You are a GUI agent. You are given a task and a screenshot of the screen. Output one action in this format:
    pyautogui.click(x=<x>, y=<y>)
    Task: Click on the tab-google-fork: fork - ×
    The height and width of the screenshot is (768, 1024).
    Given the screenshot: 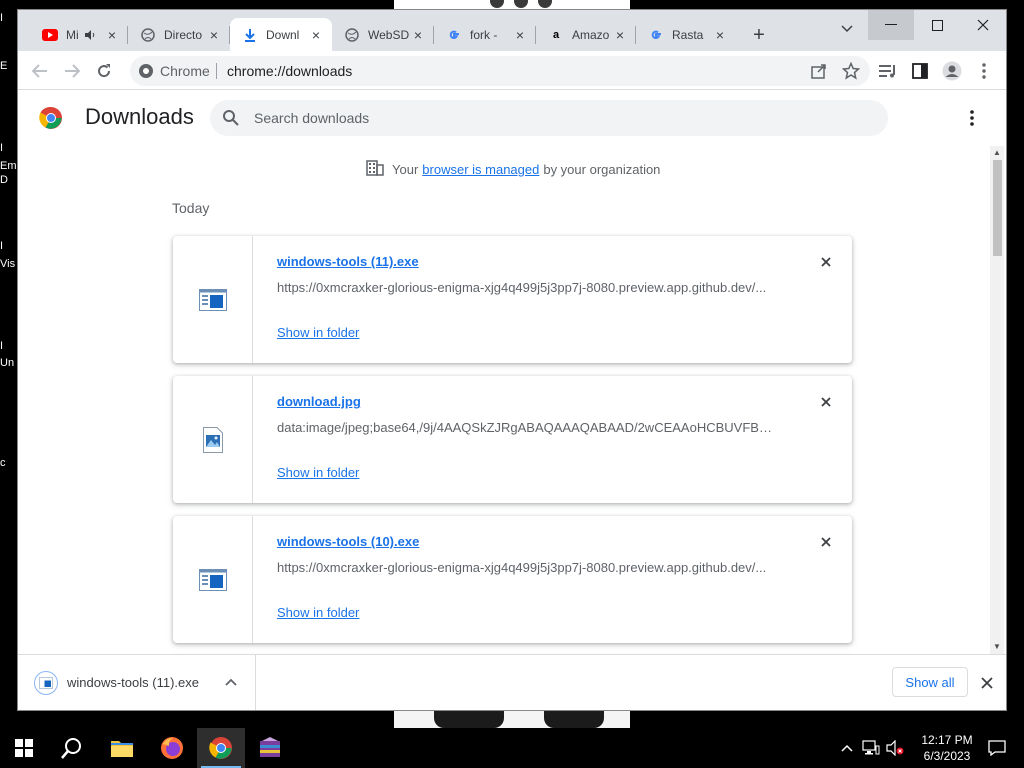 What is the action you would take?
    pyautogui.click(x=485, y=34)
    